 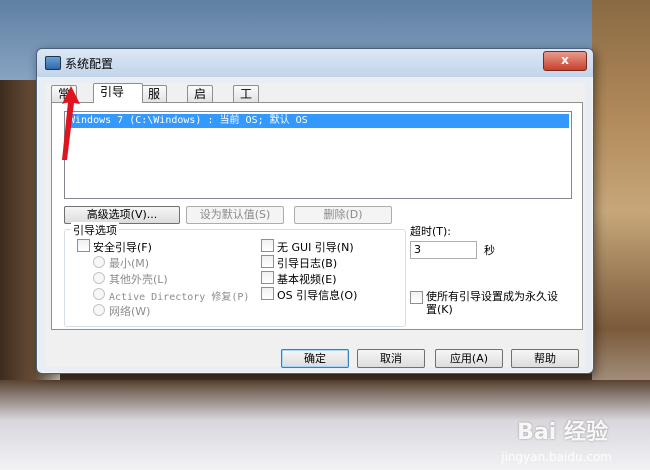 I want to click on safe-boot-checkbox, so click(x=83, y=245).